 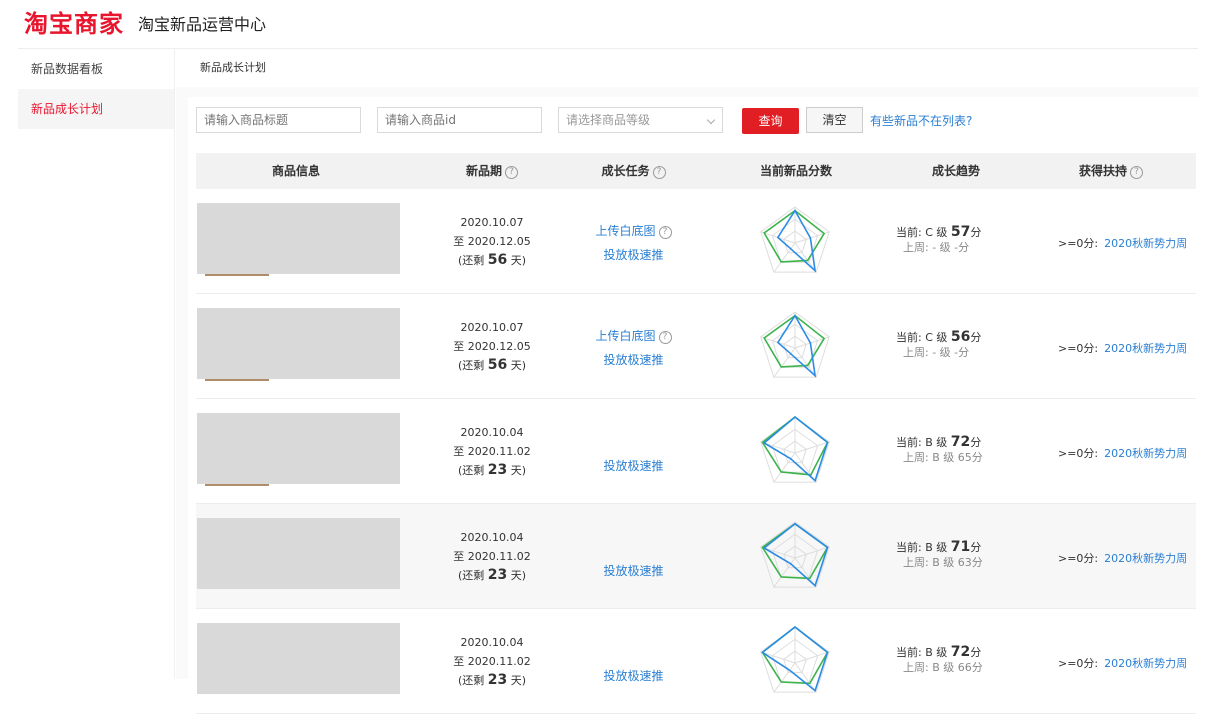 What do you see at coordinates (74, 21) in the screenshot?
I see `taobao-seller-logo: 淘宝商家` at bounding box center [74, 21].